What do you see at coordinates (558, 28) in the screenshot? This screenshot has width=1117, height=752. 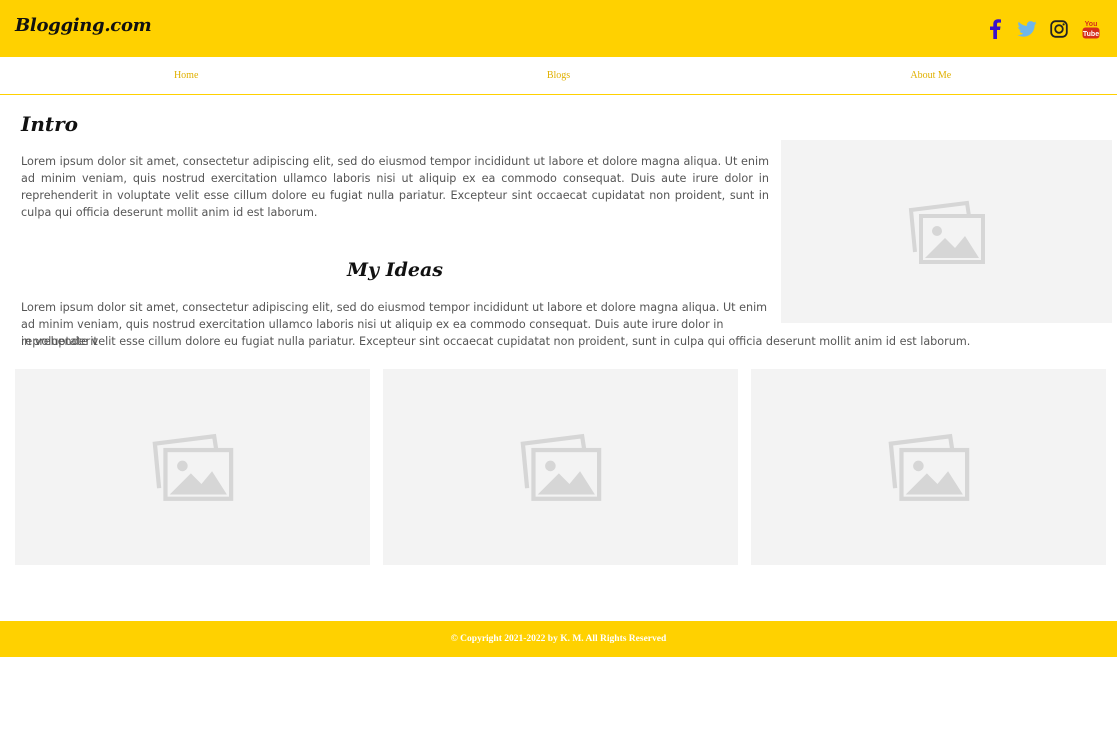 I see `site-header: Blogging.com You Tube` at bounding box center [558, 28].